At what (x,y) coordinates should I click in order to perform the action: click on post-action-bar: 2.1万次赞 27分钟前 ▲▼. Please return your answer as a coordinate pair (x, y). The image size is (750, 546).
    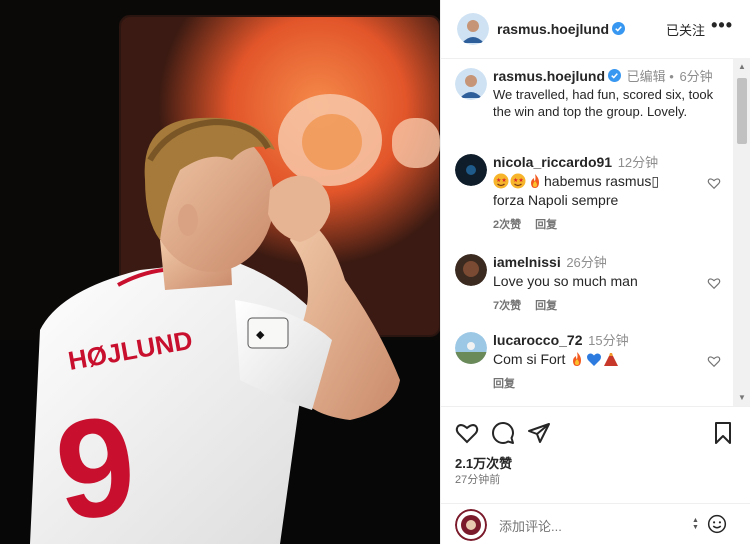
    Looking at the image, I should click on (595, 475).